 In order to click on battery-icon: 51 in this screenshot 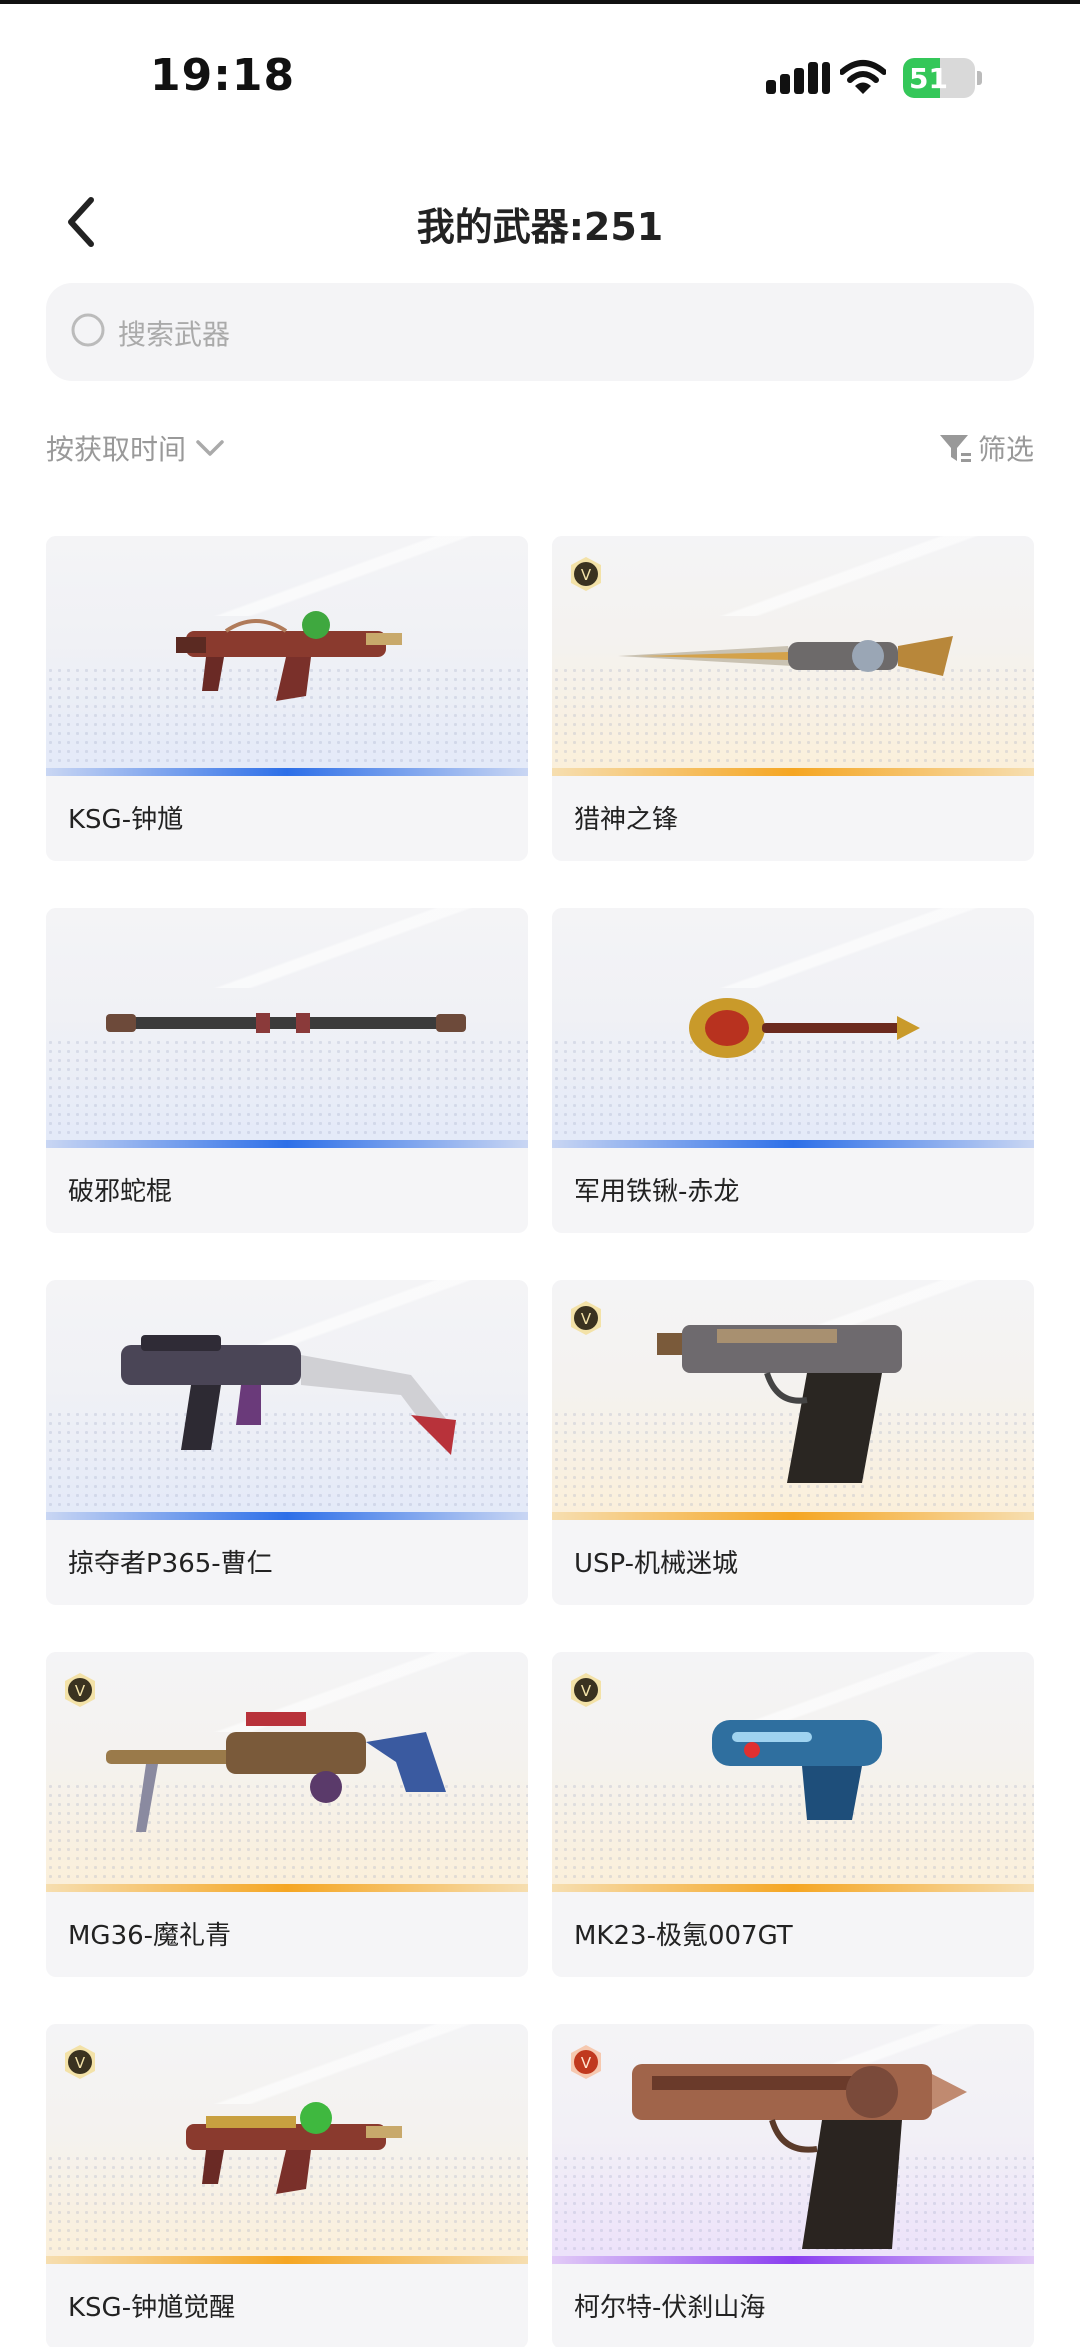, I will do `click(943, 78)`.